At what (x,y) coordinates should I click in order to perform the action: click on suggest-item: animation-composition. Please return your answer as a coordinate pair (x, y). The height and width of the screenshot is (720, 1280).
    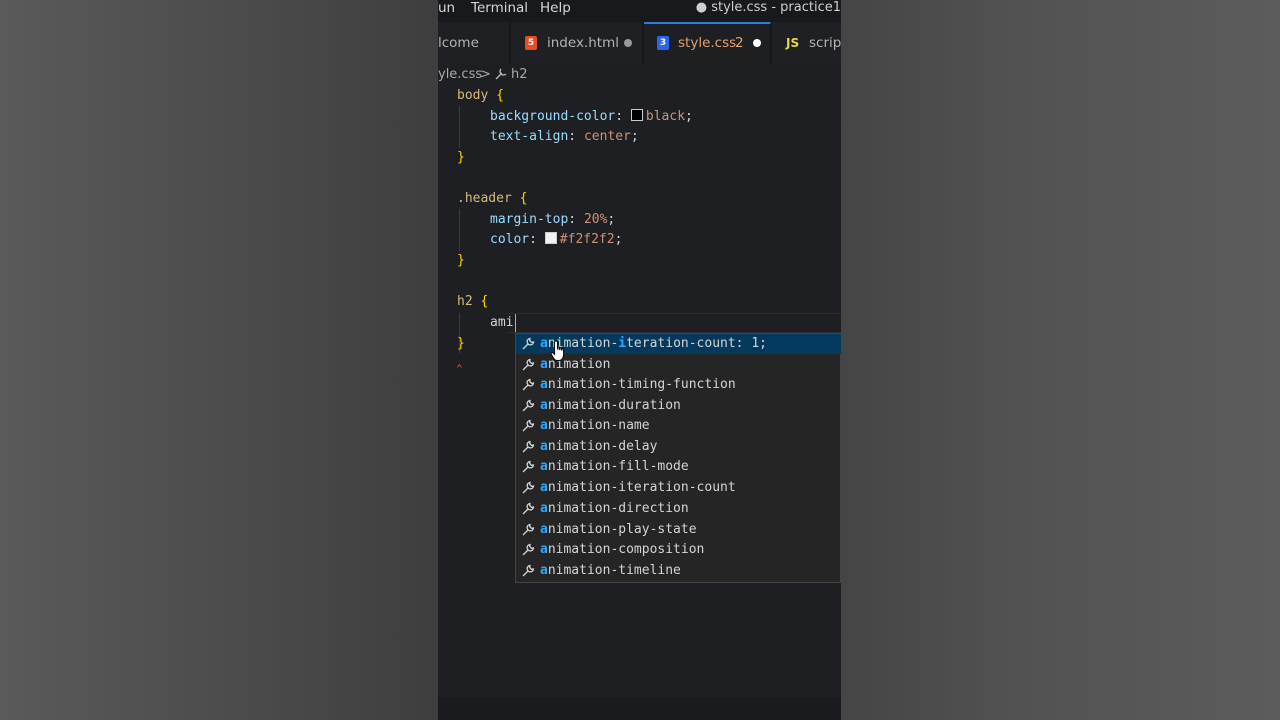
    Looking at the image, I should click on (678, 550).